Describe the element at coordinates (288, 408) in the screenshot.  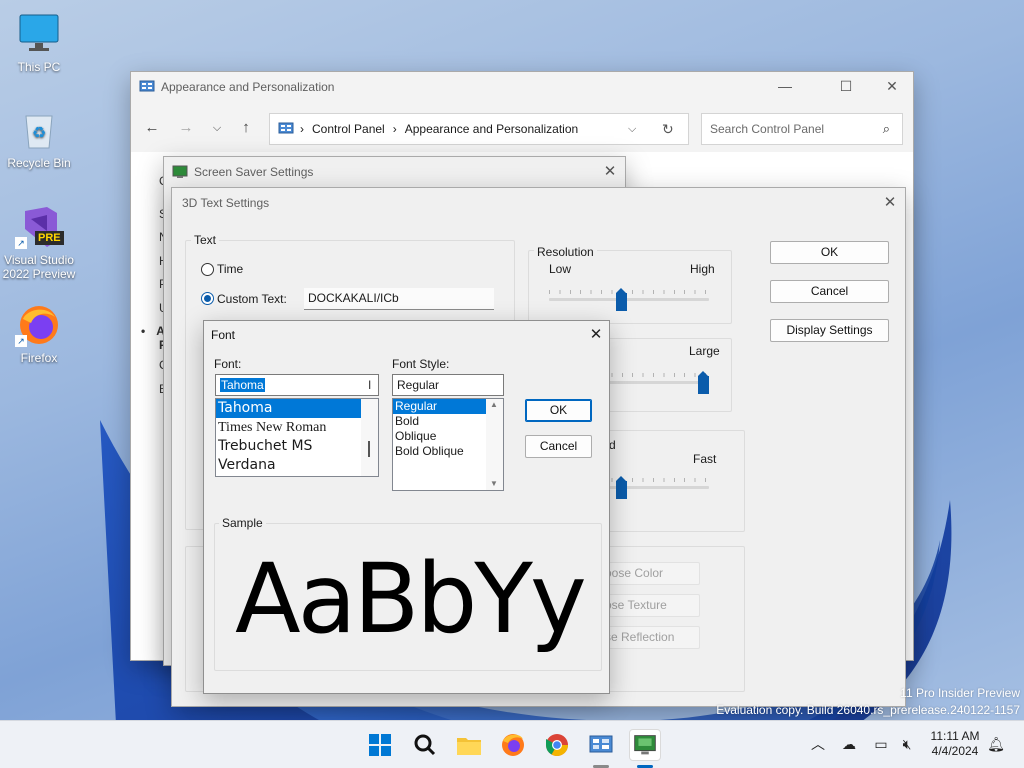
I see `font-list-item: Tahoma` at that location.